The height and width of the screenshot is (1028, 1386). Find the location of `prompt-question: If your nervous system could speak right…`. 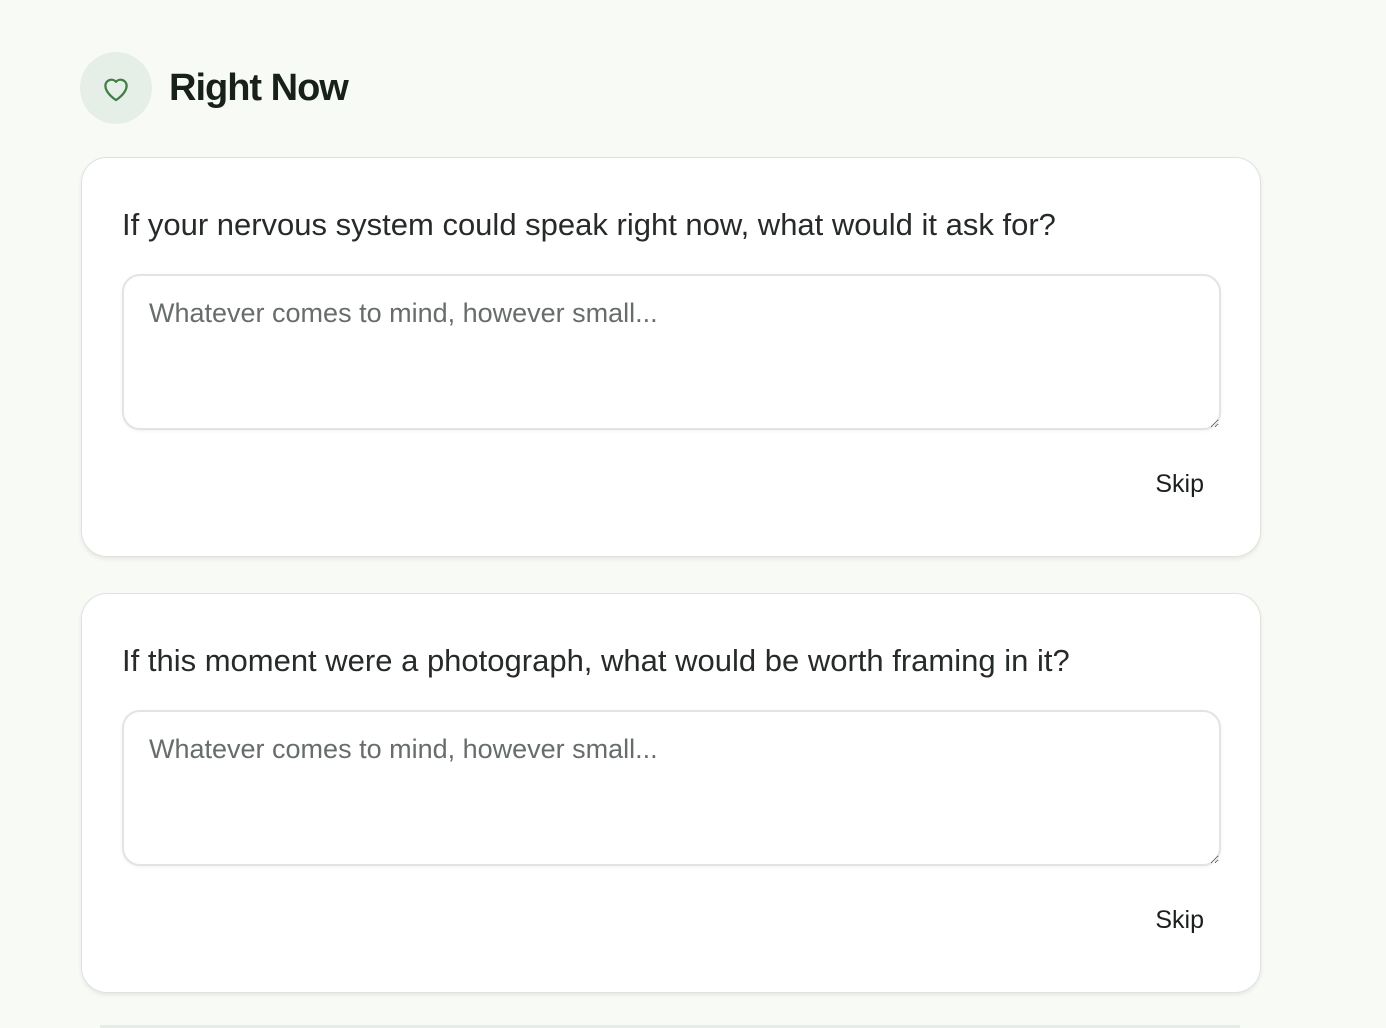

prompt-question: If your nervous system could speak right… is located at coordinates (589, 224).